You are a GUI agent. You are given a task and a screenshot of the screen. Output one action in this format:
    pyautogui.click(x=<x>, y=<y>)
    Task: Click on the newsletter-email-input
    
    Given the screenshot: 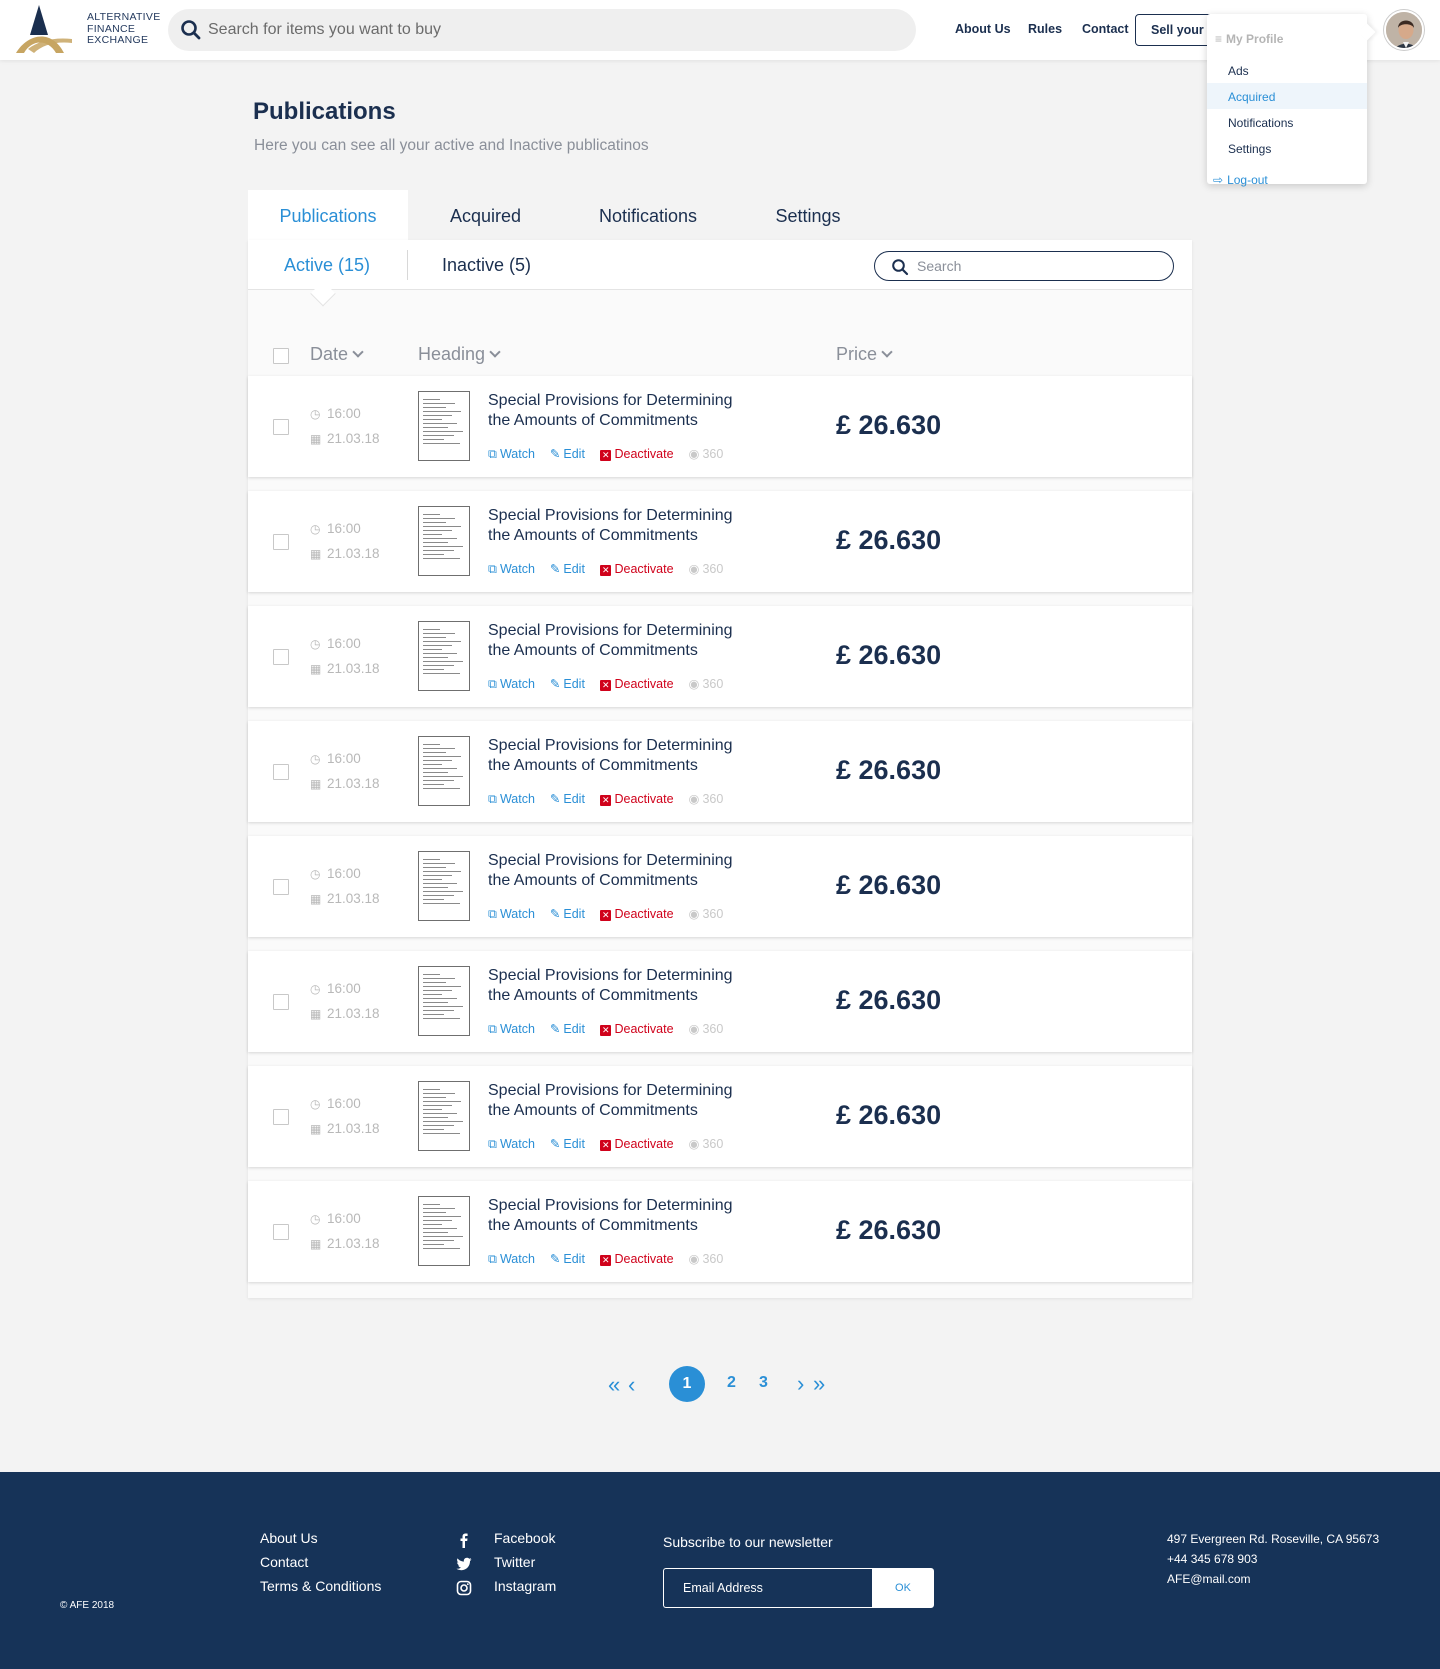 What is the action you would take?
    pyautogui.click(x=767, y=1588)
    